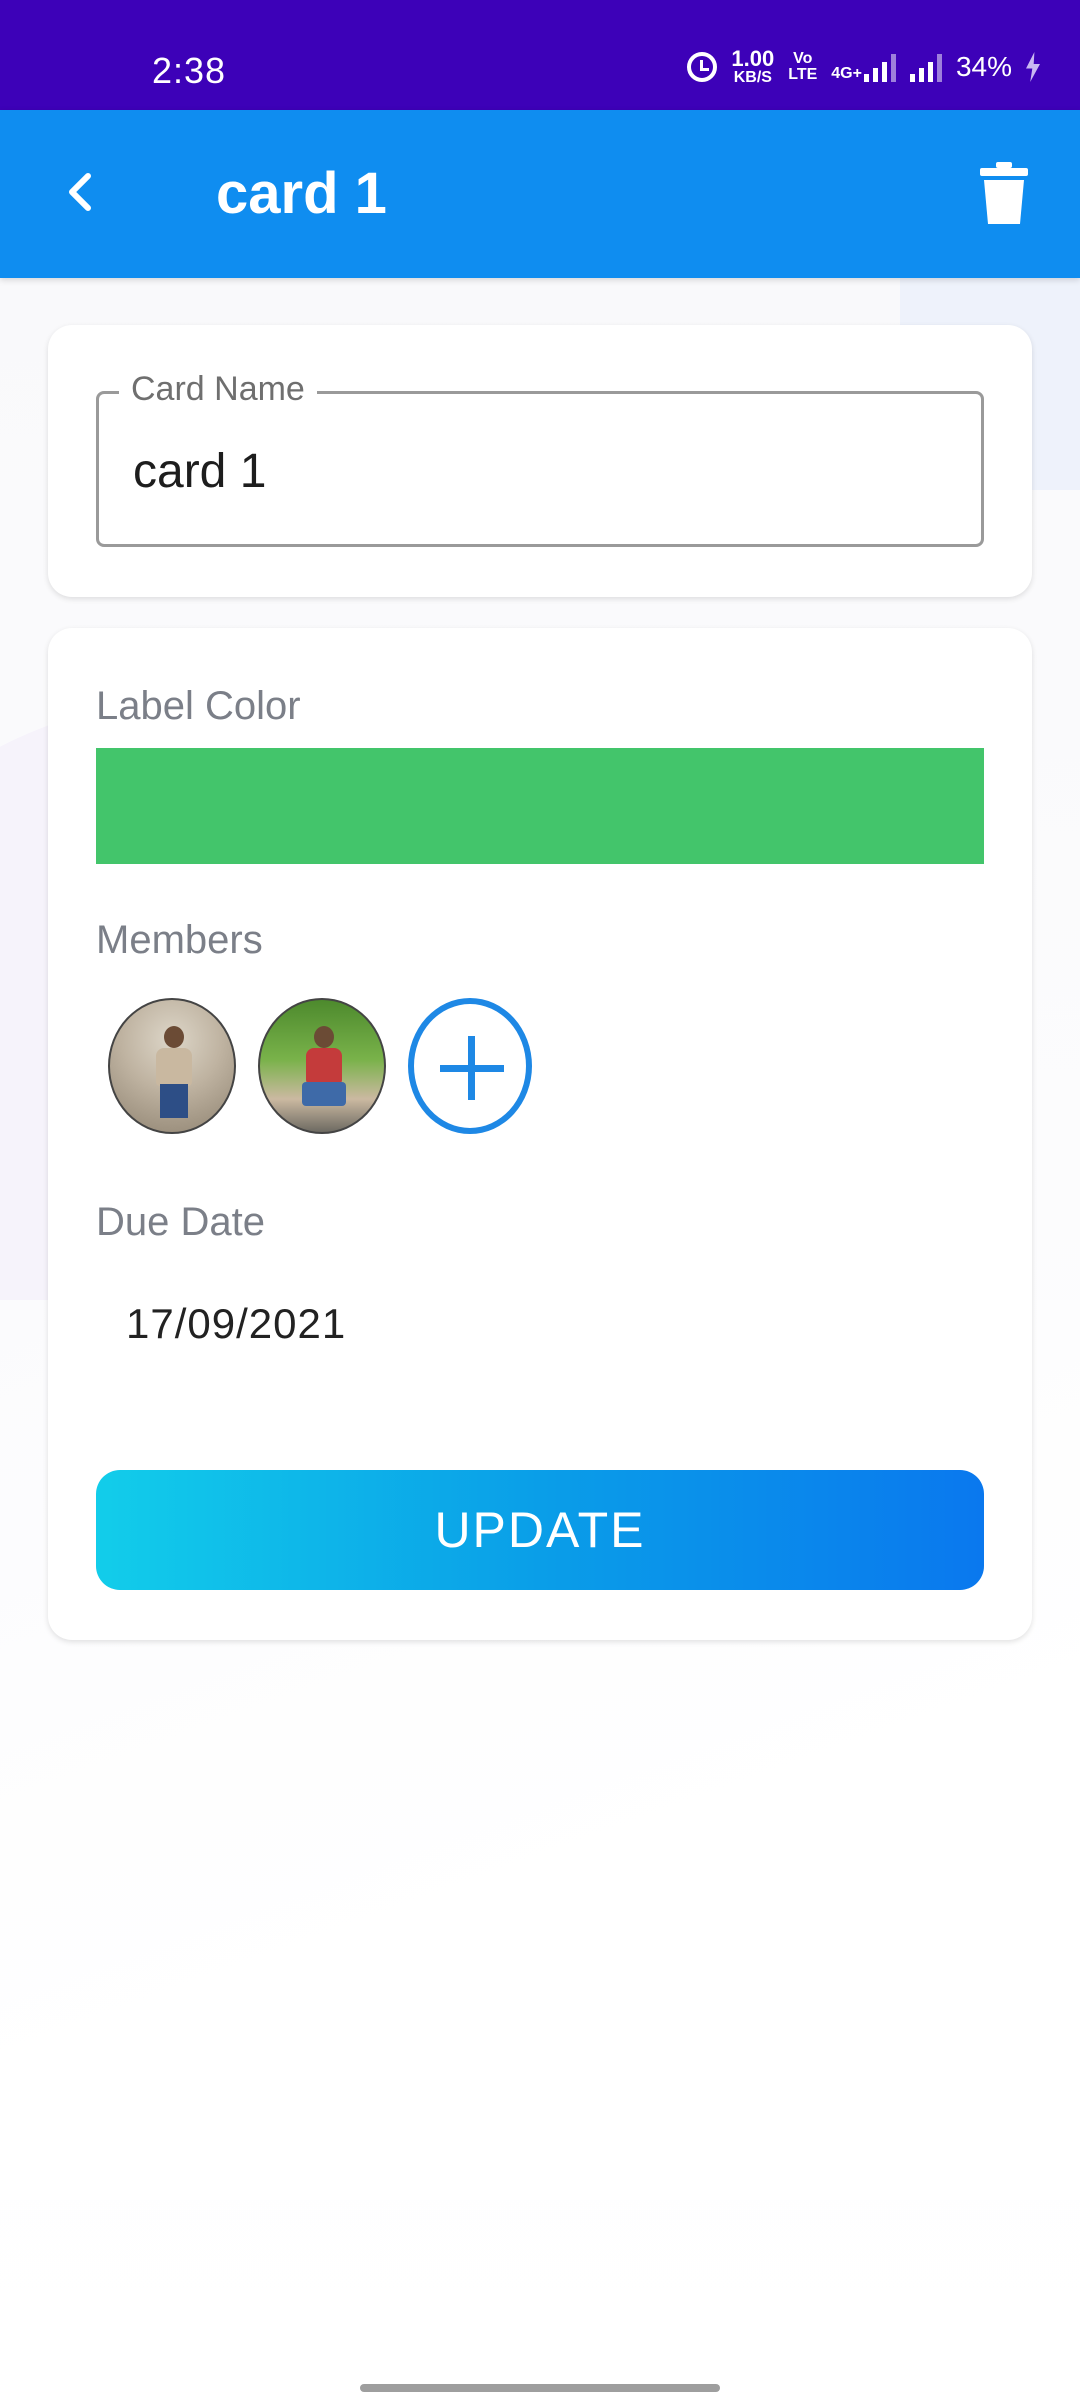 The height and width of the screenshot is (2400, 1080). I want to click on status-icons: 1.00 KB/S Vo LTE 4G+ 34%, so click(863, 67).